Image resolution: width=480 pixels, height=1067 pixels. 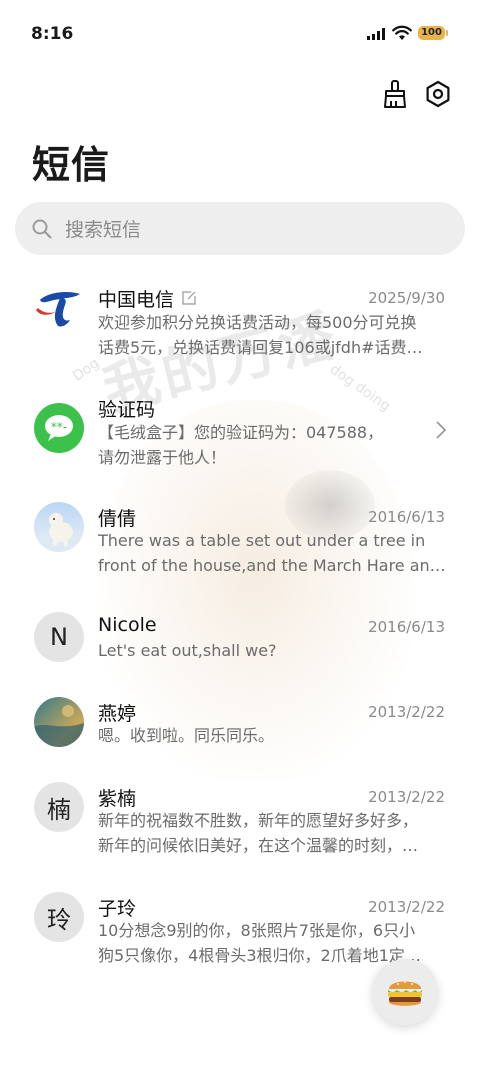 I want to click on settings-hexagon-icon, so click(x=438, y=94).